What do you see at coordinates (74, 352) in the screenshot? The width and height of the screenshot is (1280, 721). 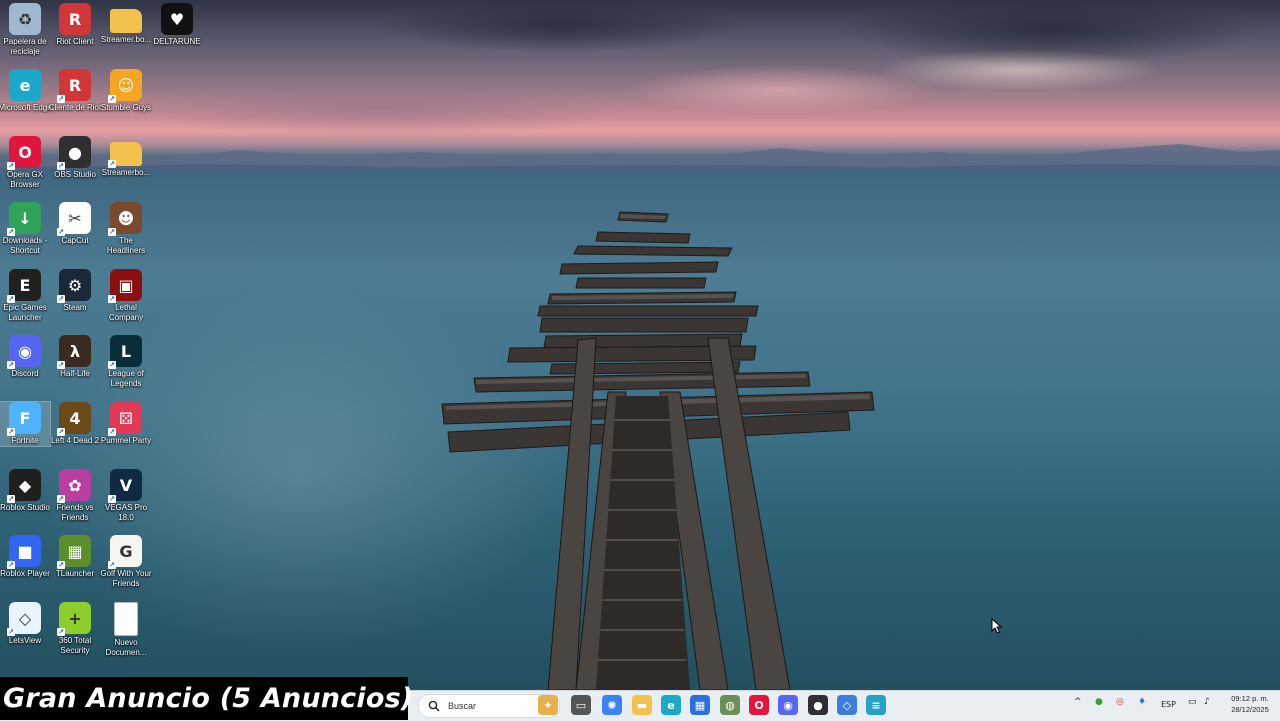 I see `half-life-icon: λ ↗` at bounding box center [74, 352].